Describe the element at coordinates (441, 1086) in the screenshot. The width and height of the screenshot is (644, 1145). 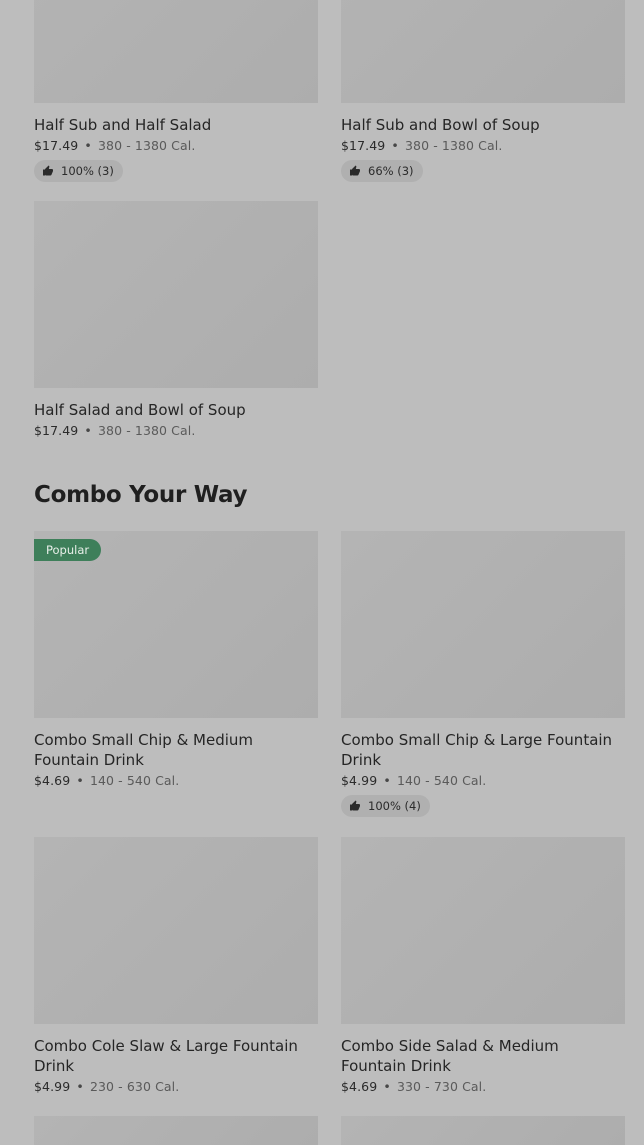
I see `menu-item-calories: 330 - 730 Cal.` at that location.